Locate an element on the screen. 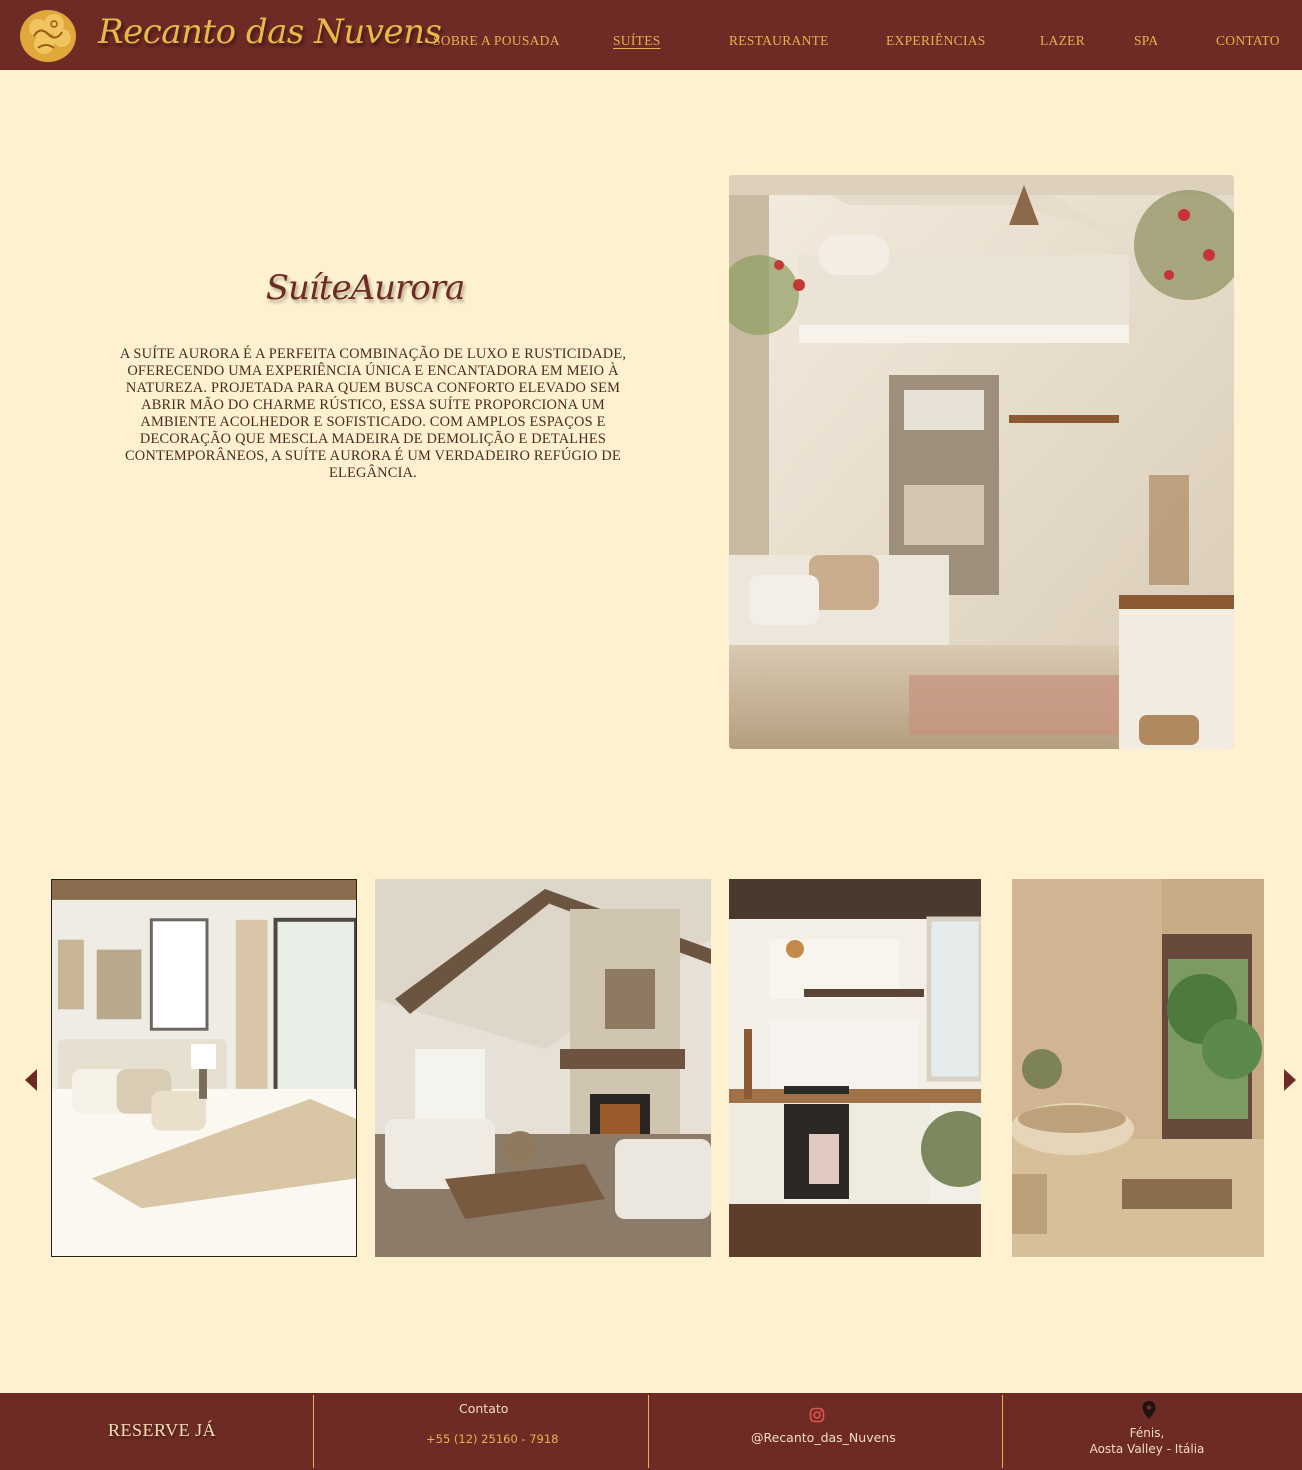 This screenshot has height=1470, width=1302. location-line-2: Aosta Valley - Itália is located at coordinates (1147, 1449).